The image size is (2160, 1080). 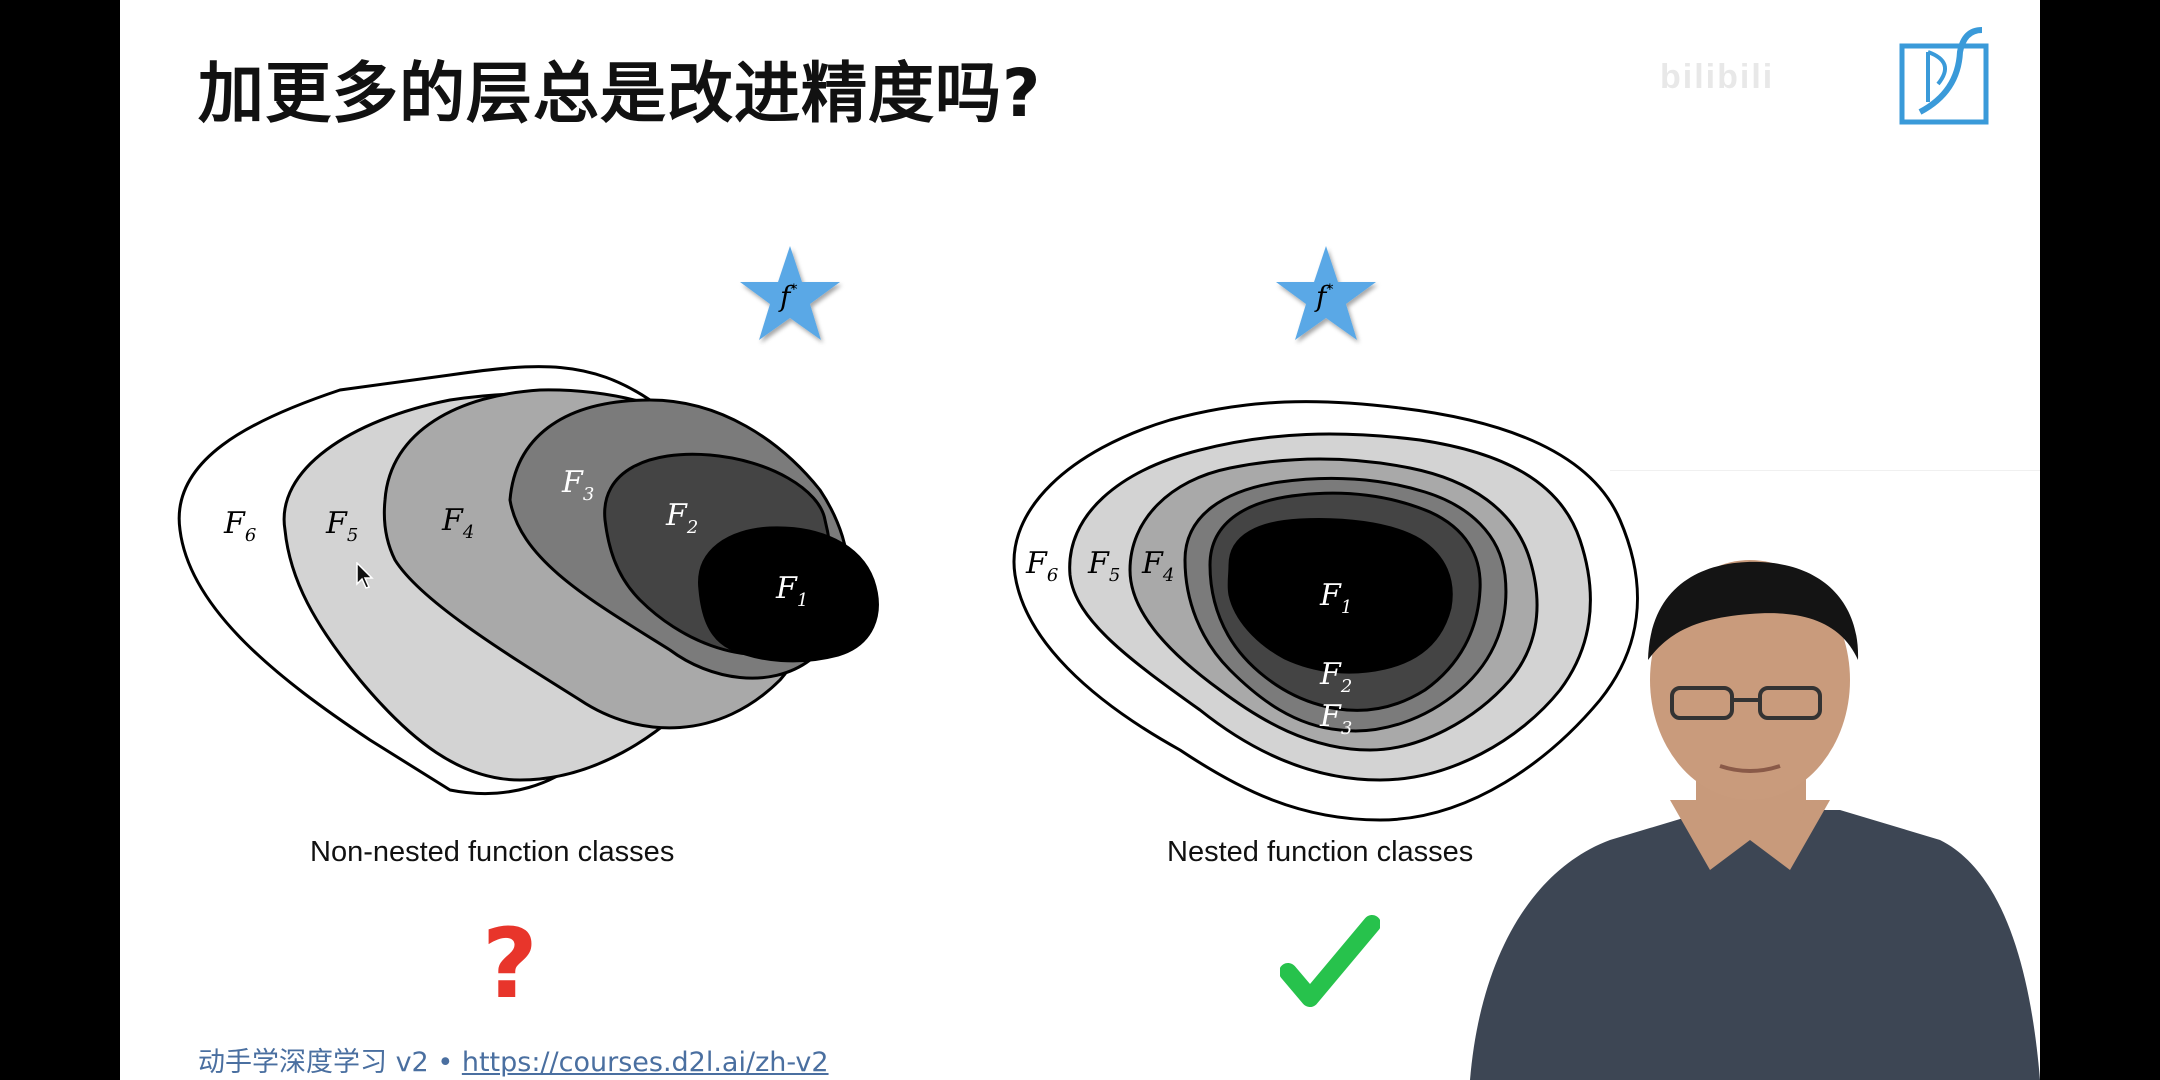 I want to click on checkmark-icon, so click(x=1330, y=961).